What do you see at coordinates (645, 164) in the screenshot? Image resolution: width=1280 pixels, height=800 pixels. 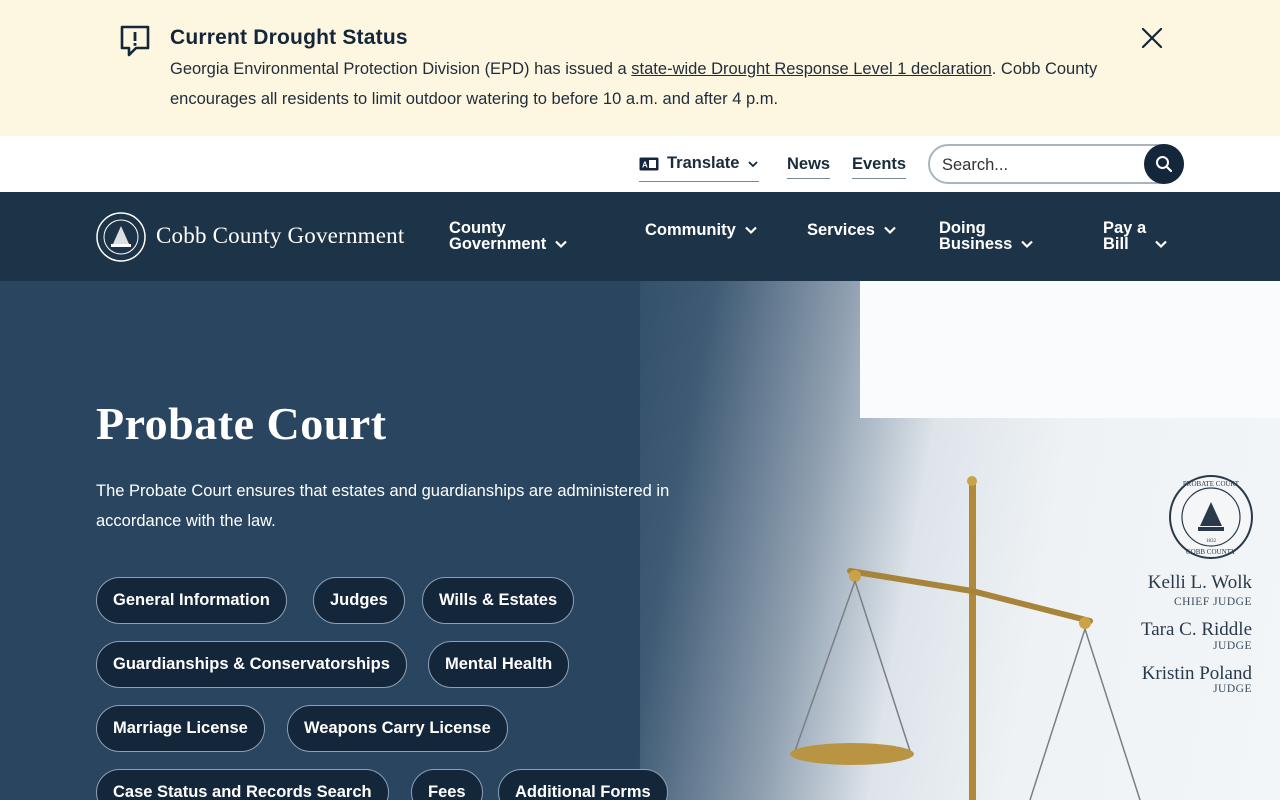 I see `svg-text: A` at bounding box center [645, 164].